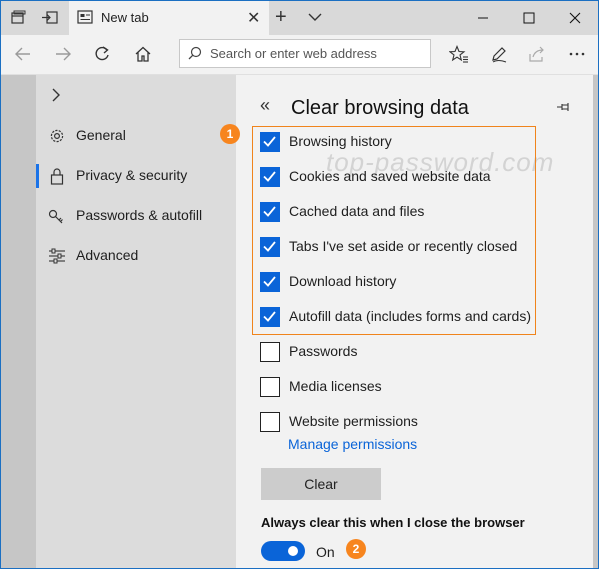 The width and height of the screenshot is (599, 569). What do you see at coordinates (23, 54) in the screenshot?
I see `back-arrow-icon` at bounding box center [23, 54].